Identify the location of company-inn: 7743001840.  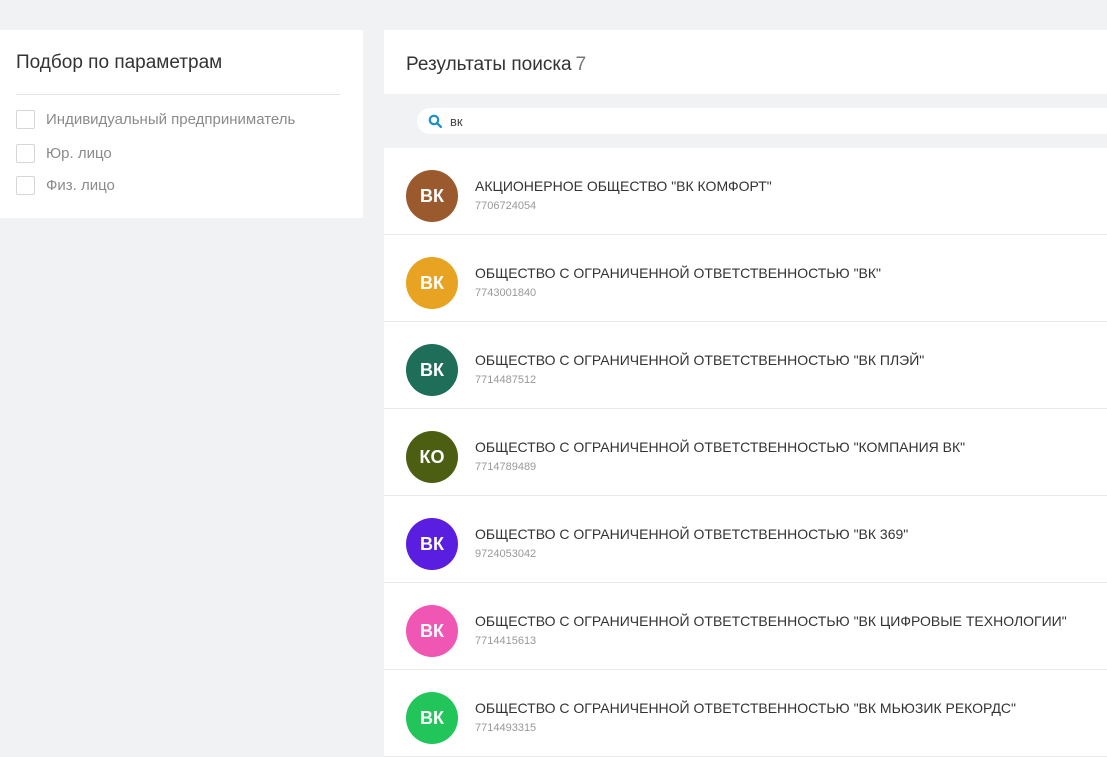
(506, 293).